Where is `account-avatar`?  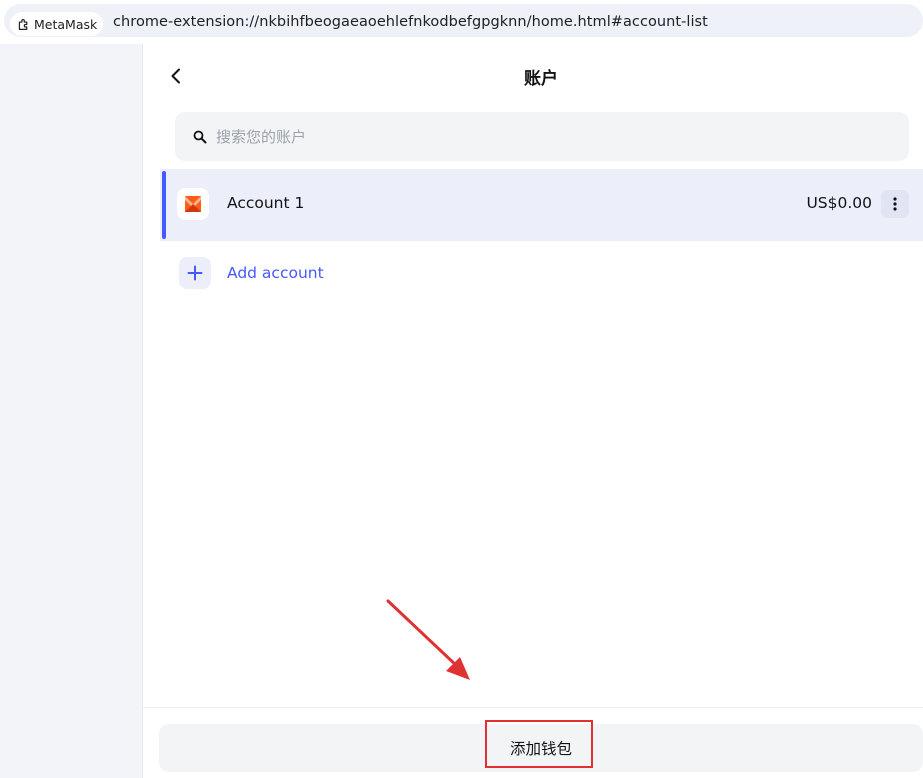 account-avatar is located at coordinates (193, 204).